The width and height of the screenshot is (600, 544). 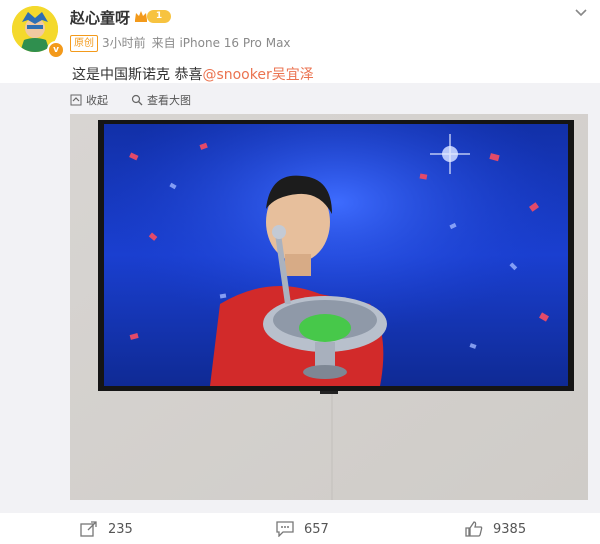 I want to click on view-large-button: 查看大图, so click(x=161, y=100).